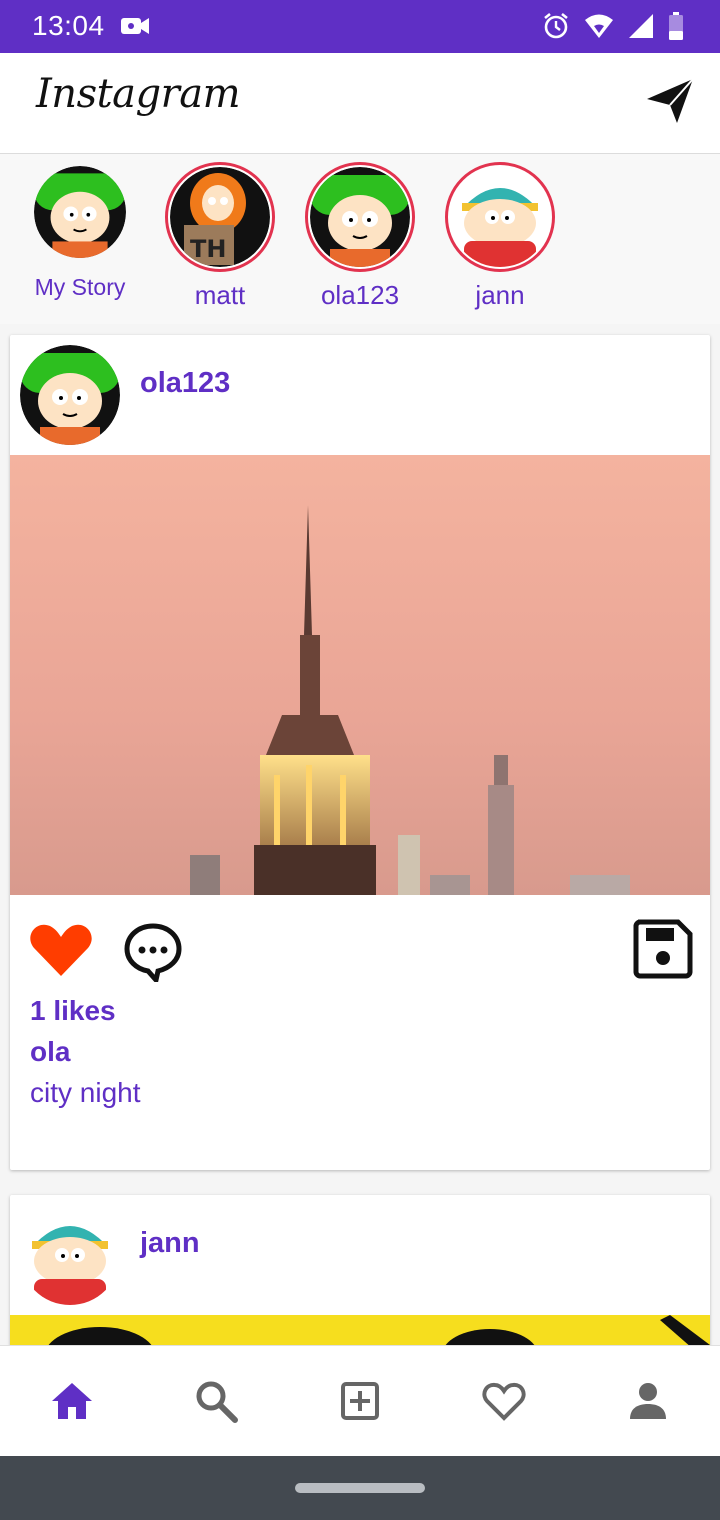  What do you see at coordinates (80, 287) in the screenshot?
I see `story-label: My Story` at bounding box center [80, 287].